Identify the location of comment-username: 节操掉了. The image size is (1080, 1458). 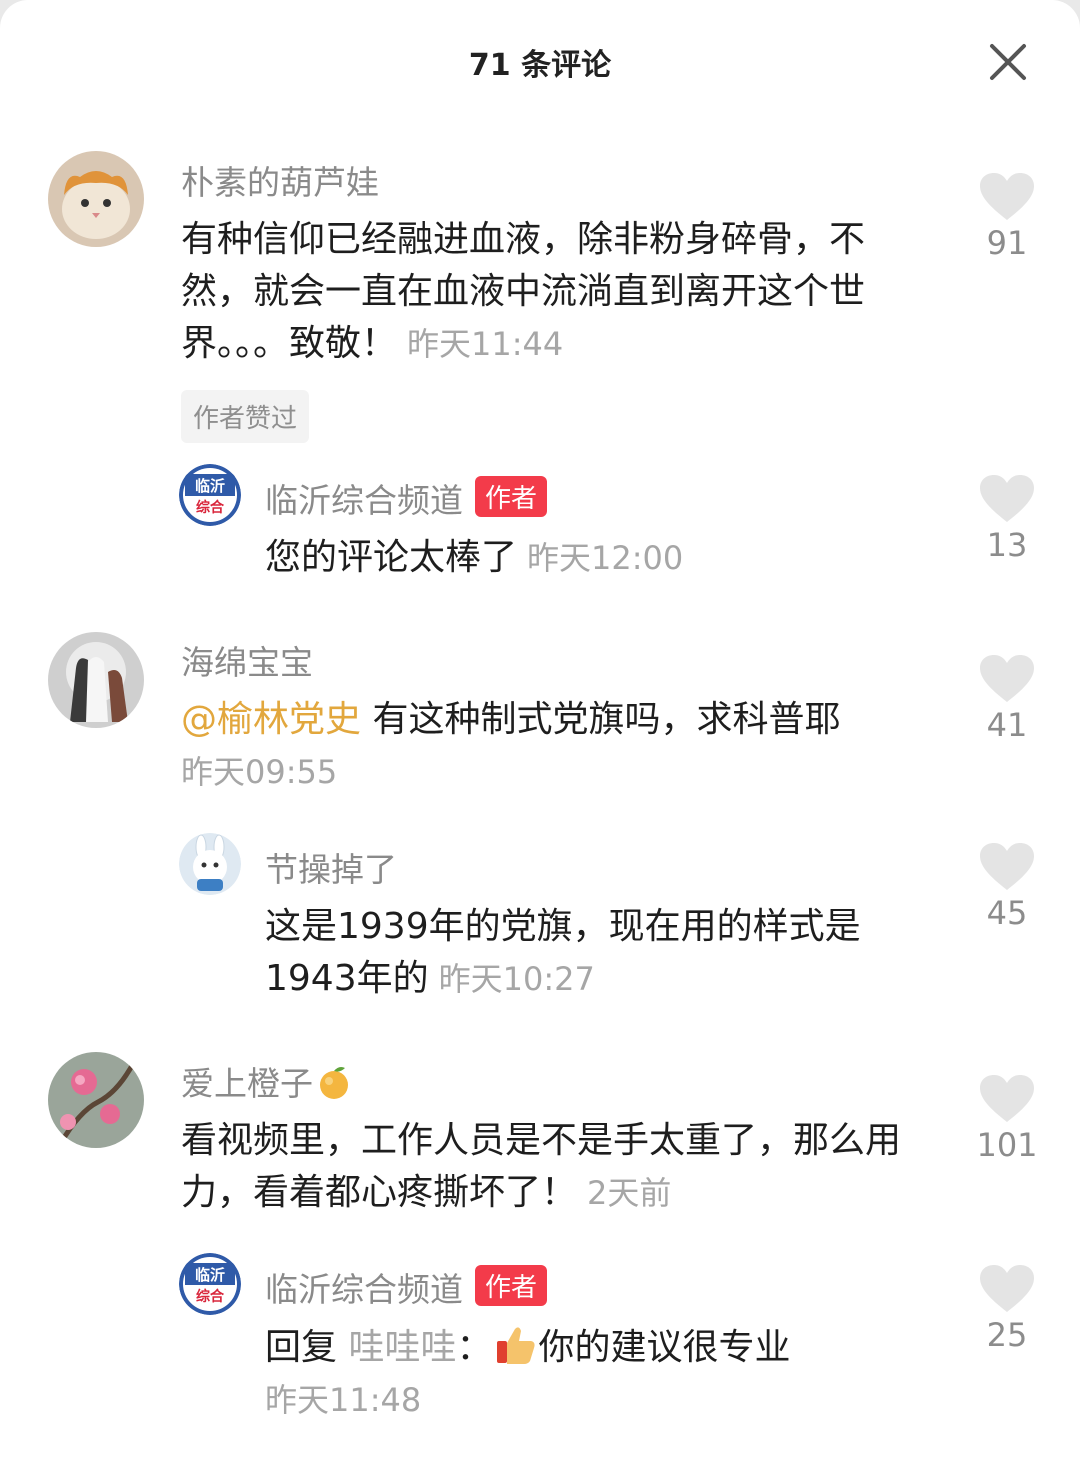
(331, 867).